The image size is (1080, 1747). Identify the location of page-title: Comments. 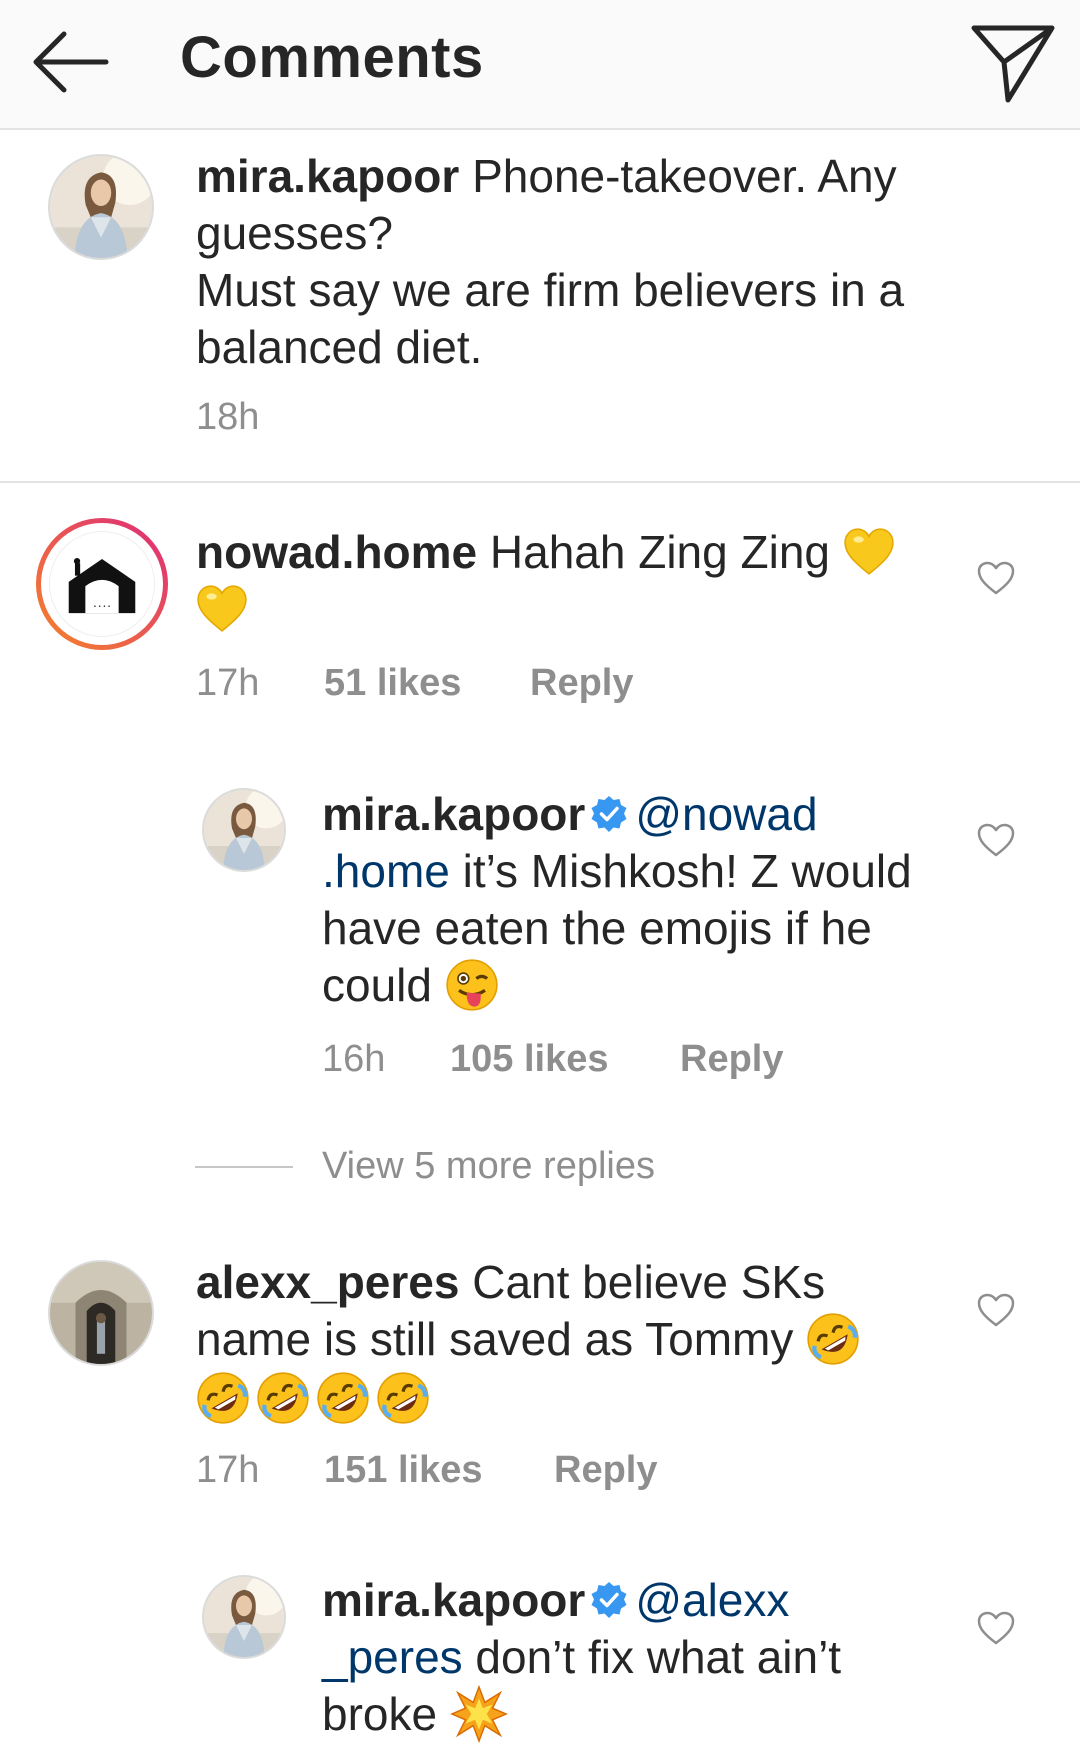
(332, 57).